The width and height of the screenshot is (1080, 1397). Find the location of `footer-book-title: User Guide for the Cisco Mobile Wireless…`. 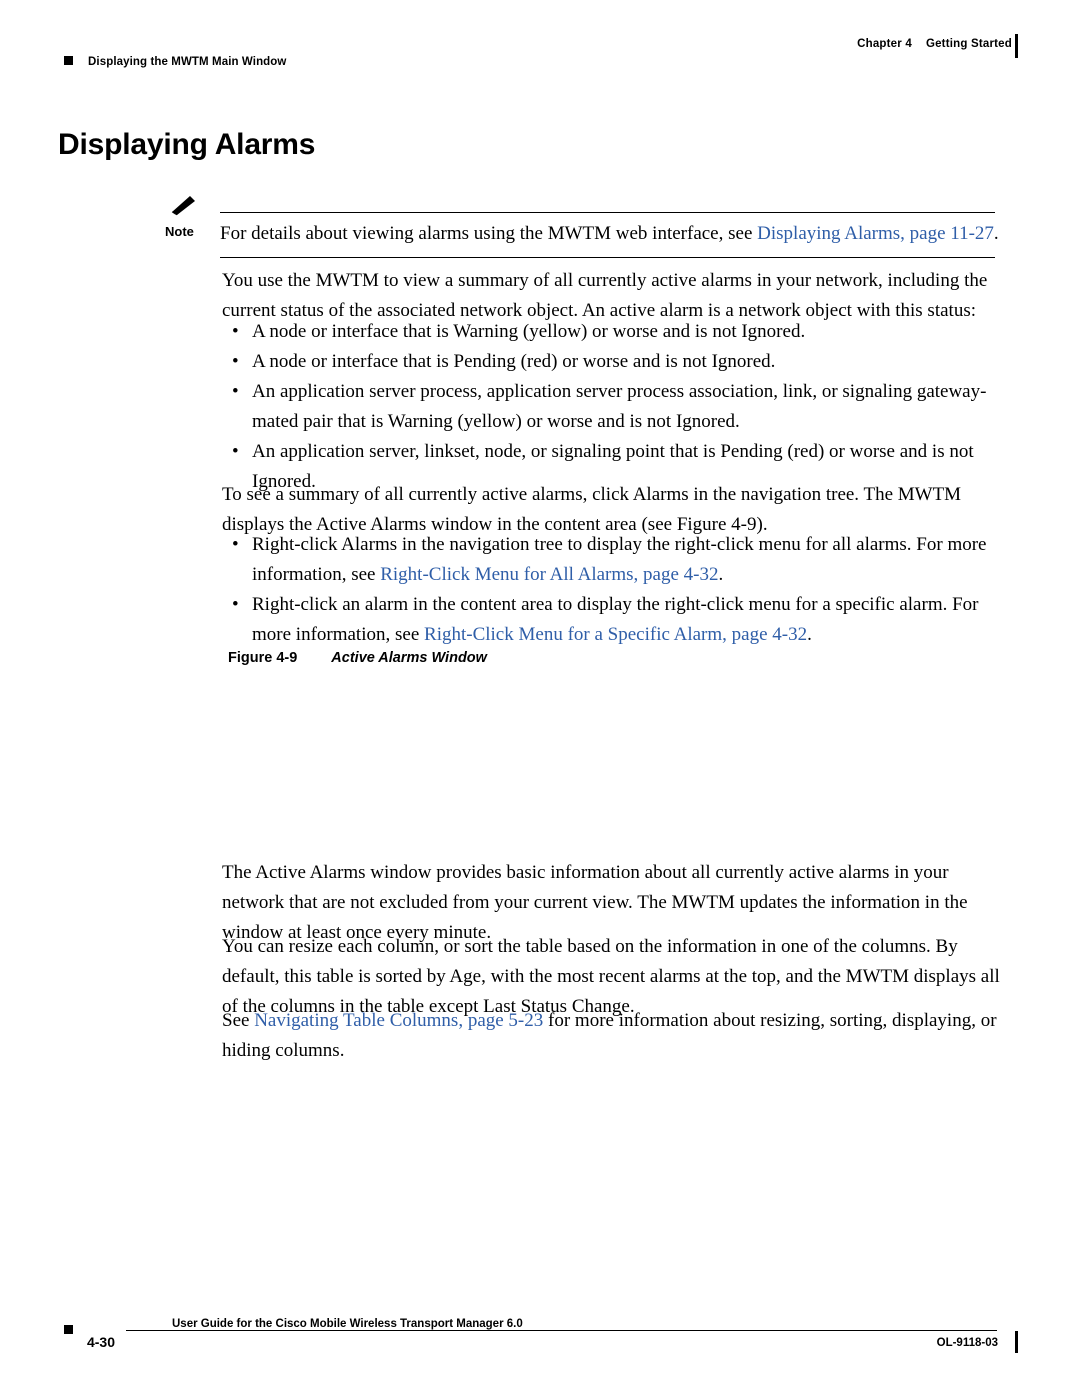

footer-book-title: User Guide for the Cisco Mobile Wireless… is located at coordinates (347, 1324).